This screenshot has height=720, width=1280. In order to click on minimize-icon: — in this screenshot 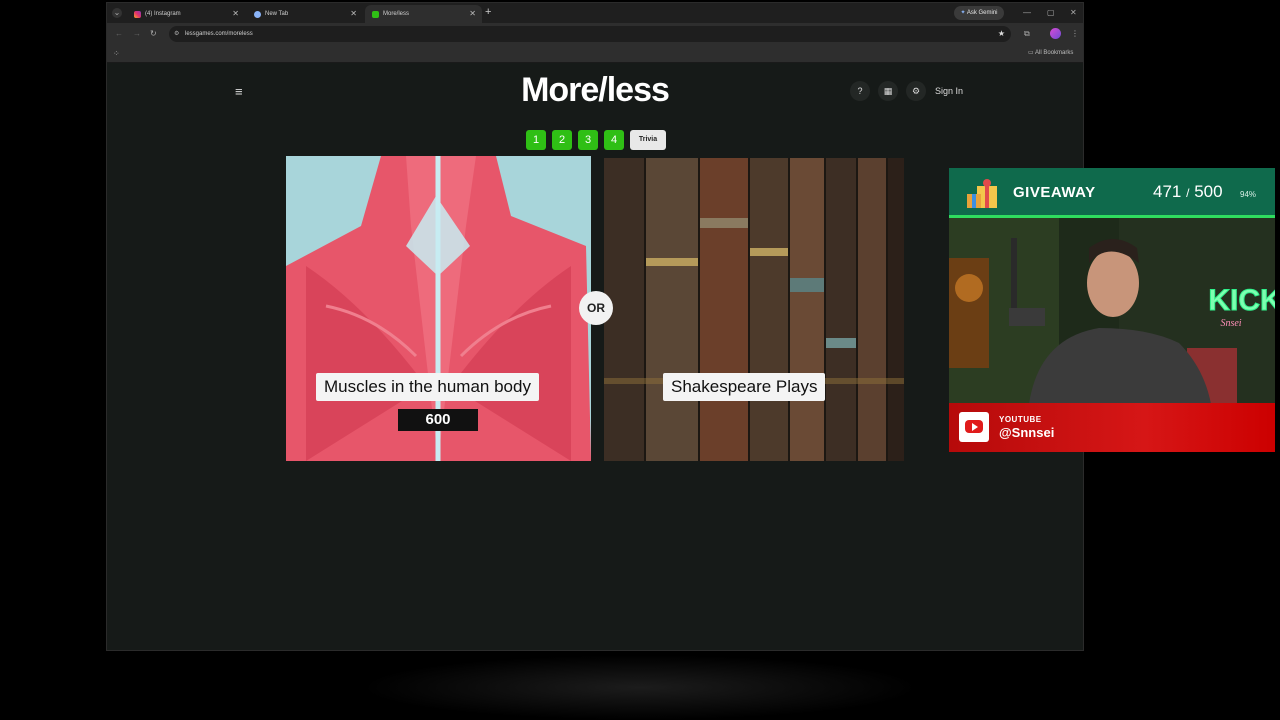, I will do `click(1027, 13)`.